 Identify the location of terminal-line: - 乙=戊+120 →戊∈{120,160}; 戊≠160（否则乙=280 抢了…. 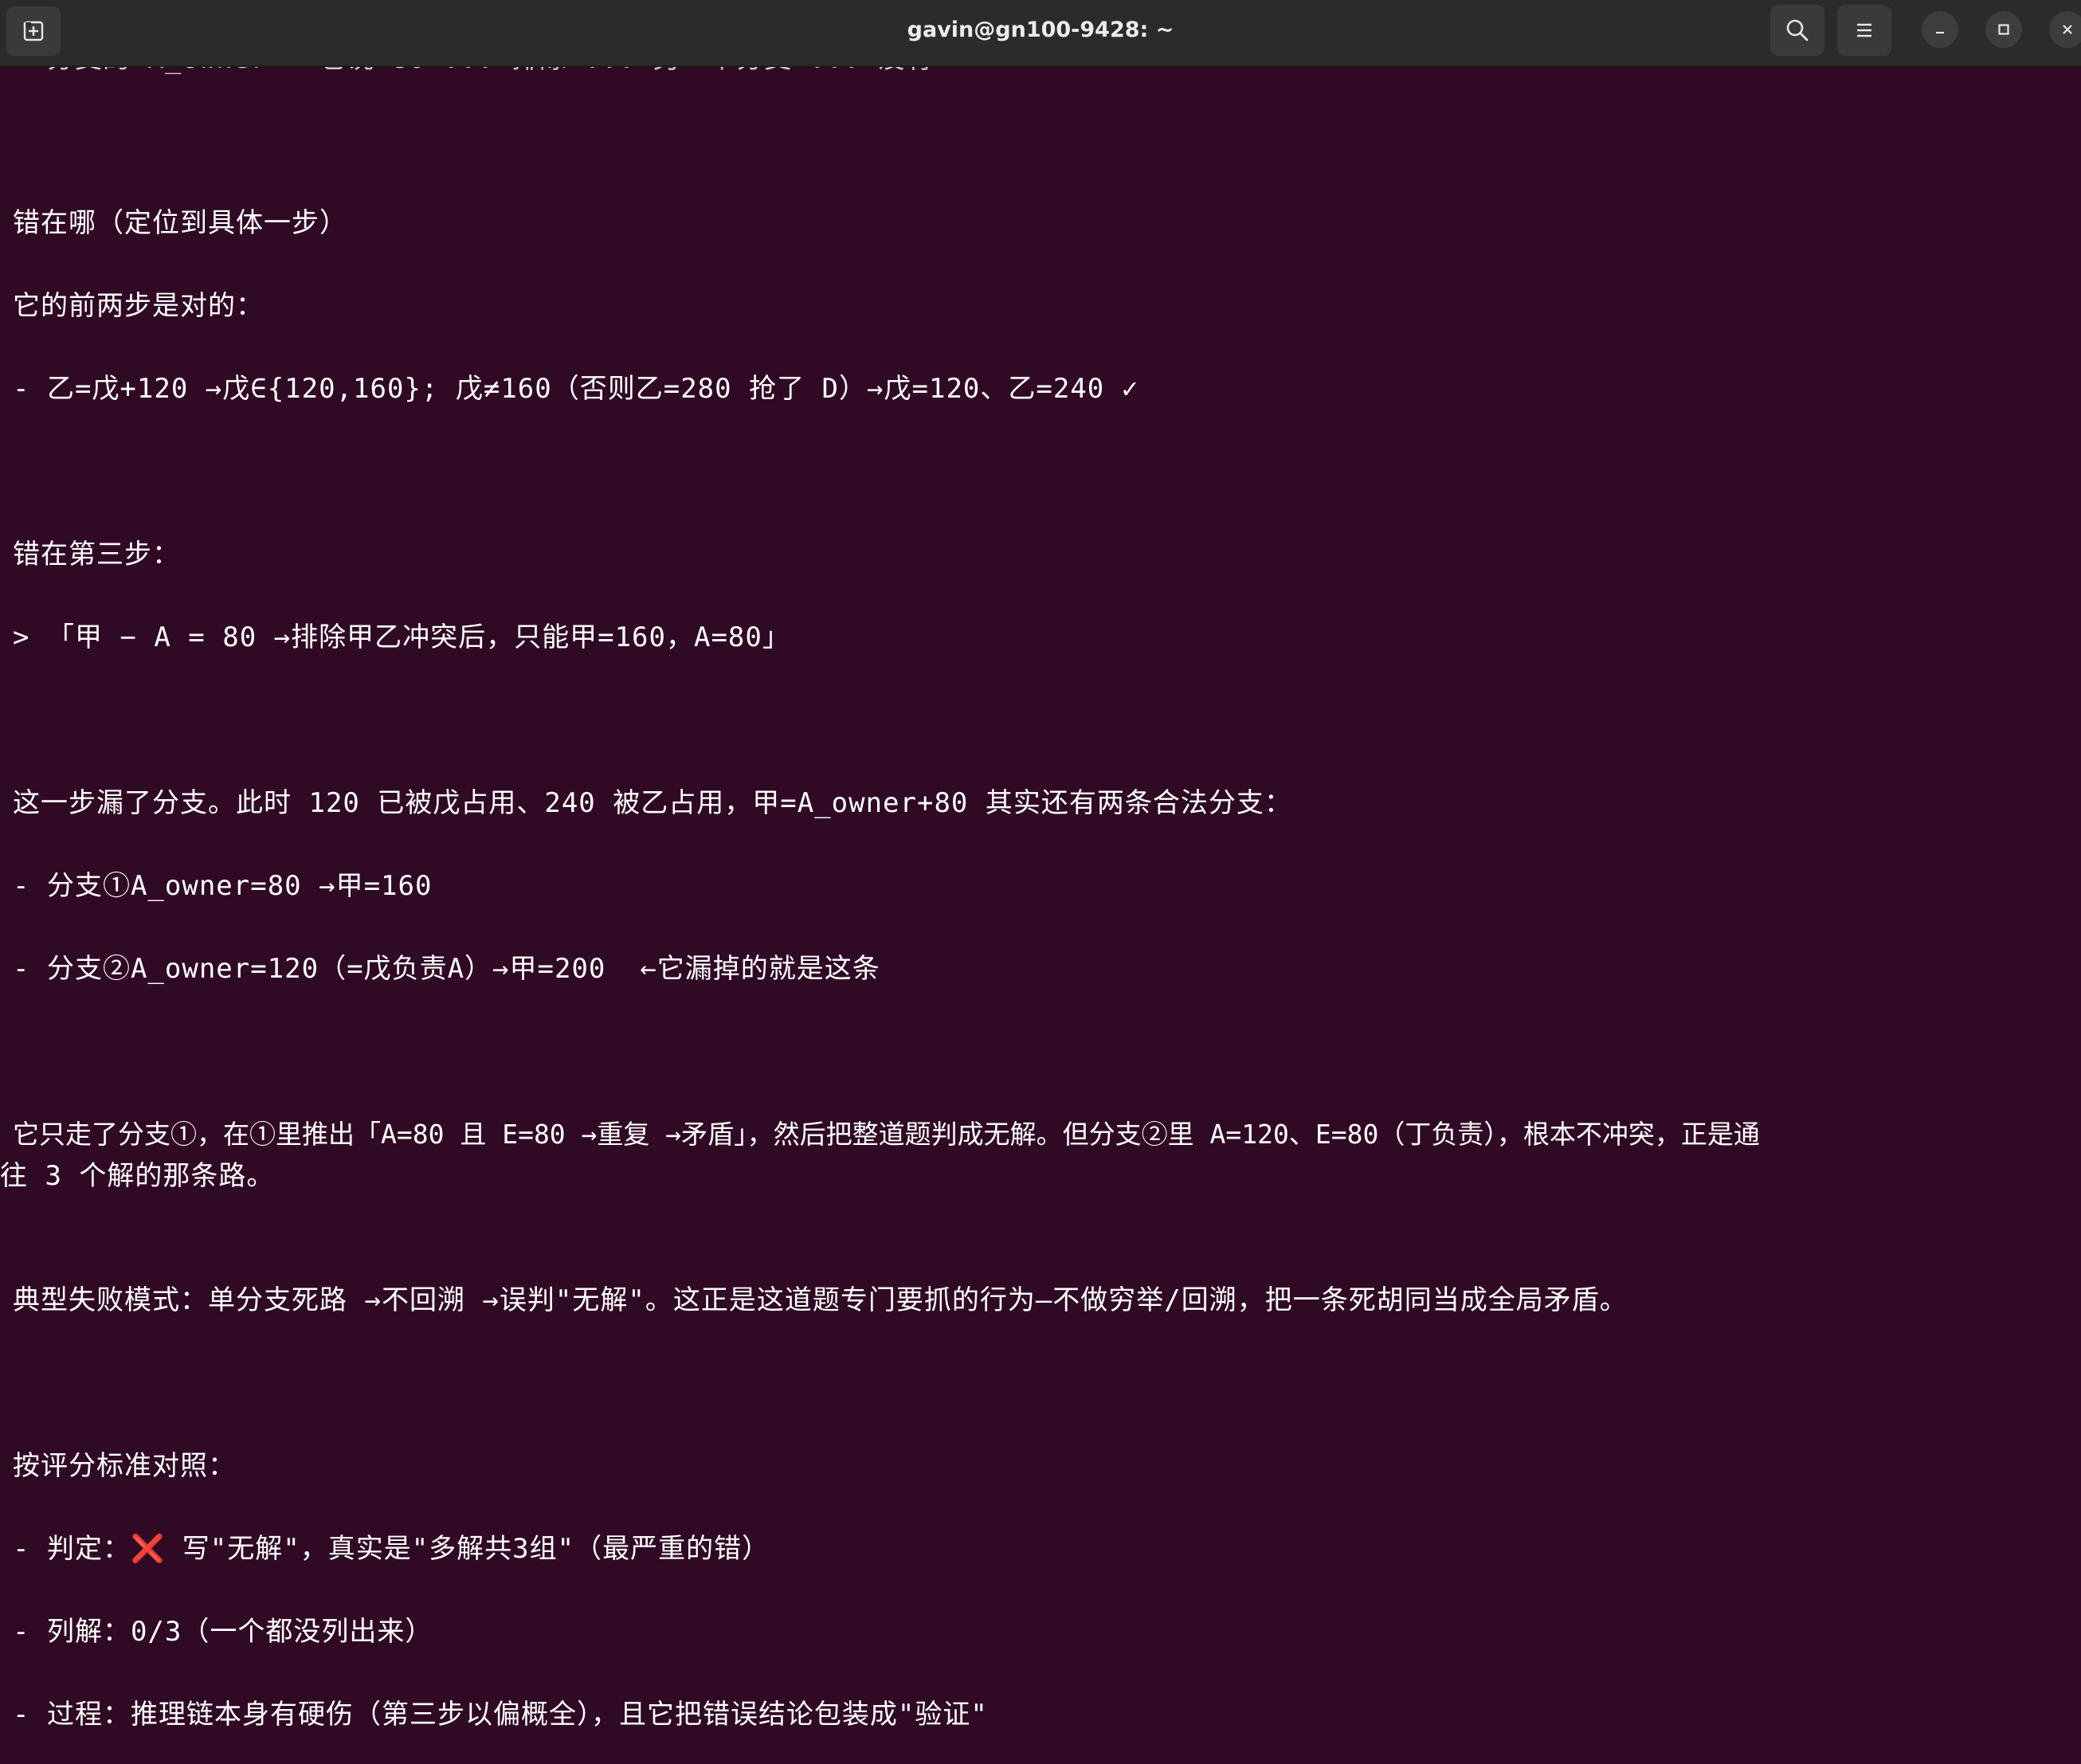
(576, 389).